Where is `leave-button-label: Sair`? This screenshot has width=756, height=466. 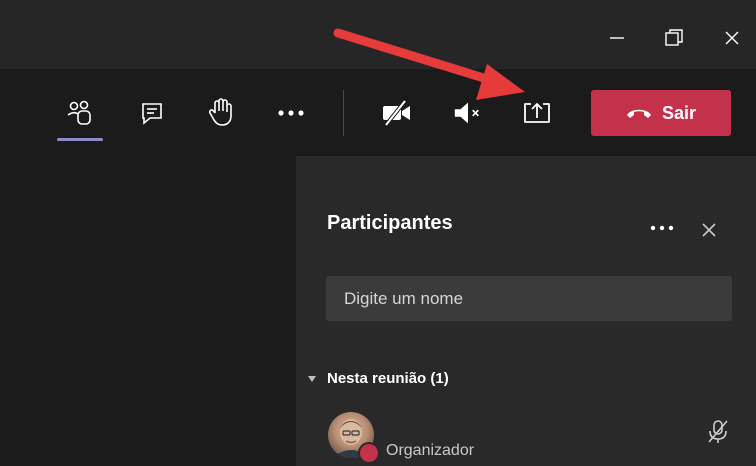
leave-button-label: Sair is located at coordinates (679, 112).